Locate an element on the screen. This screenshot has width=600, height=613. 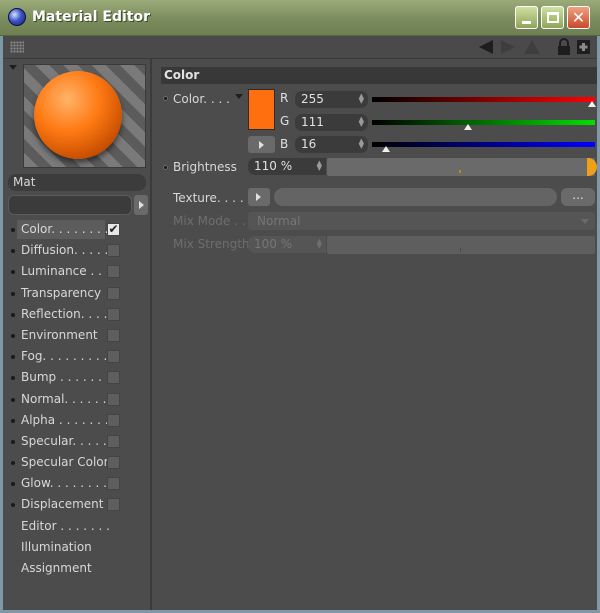
channel-item-editor: Editor . . . . . . . is located at coordinates (77, 526).